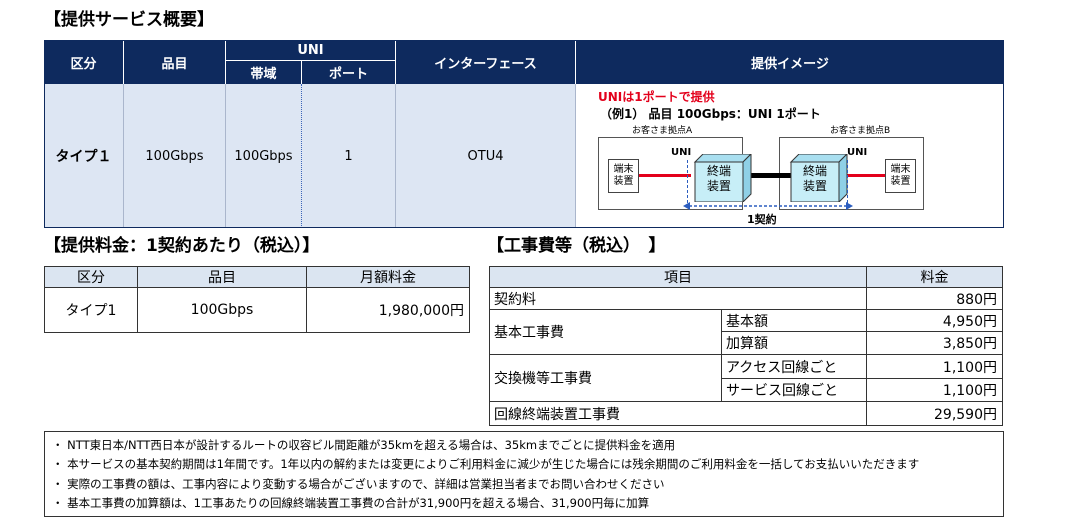 The width and height of the screenshot is (1090, 521). What do you see at coordinates (934, 413) in the screenshot?
I see `terminal-fee-price: 29,590円` at bounding box center [934, 413].